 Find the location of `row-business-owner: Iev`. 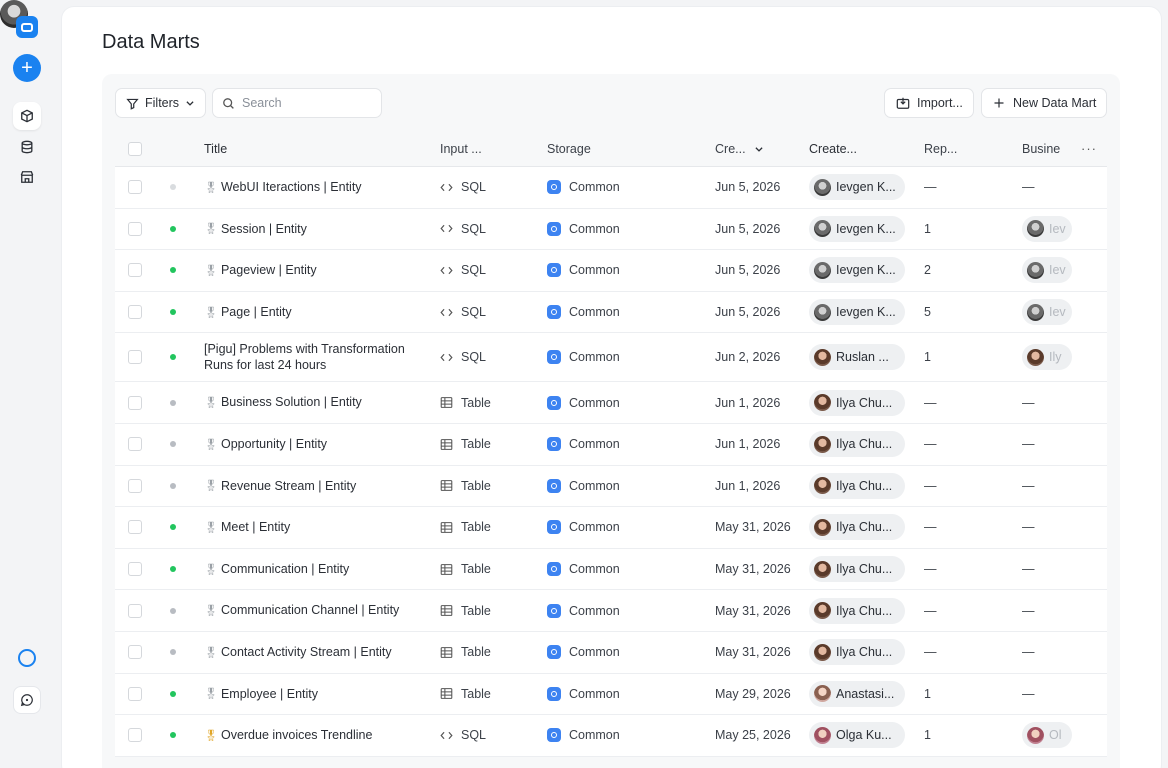

row-business-owner: Iev is located at coordinates (1062, 312).